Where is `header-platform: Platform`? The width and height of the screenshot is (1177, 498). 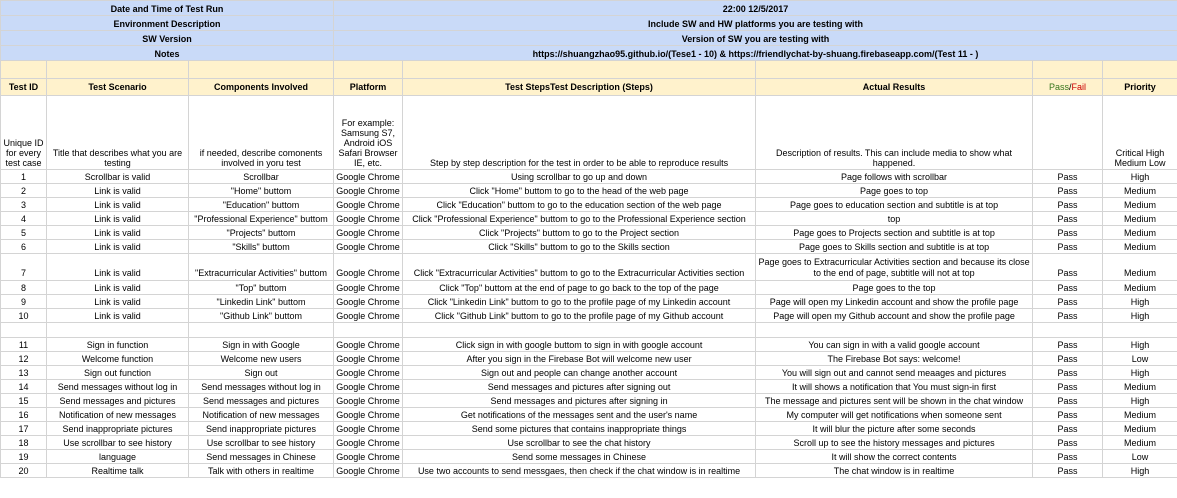 header-platform: Platform is located at coordinates (368, 87).